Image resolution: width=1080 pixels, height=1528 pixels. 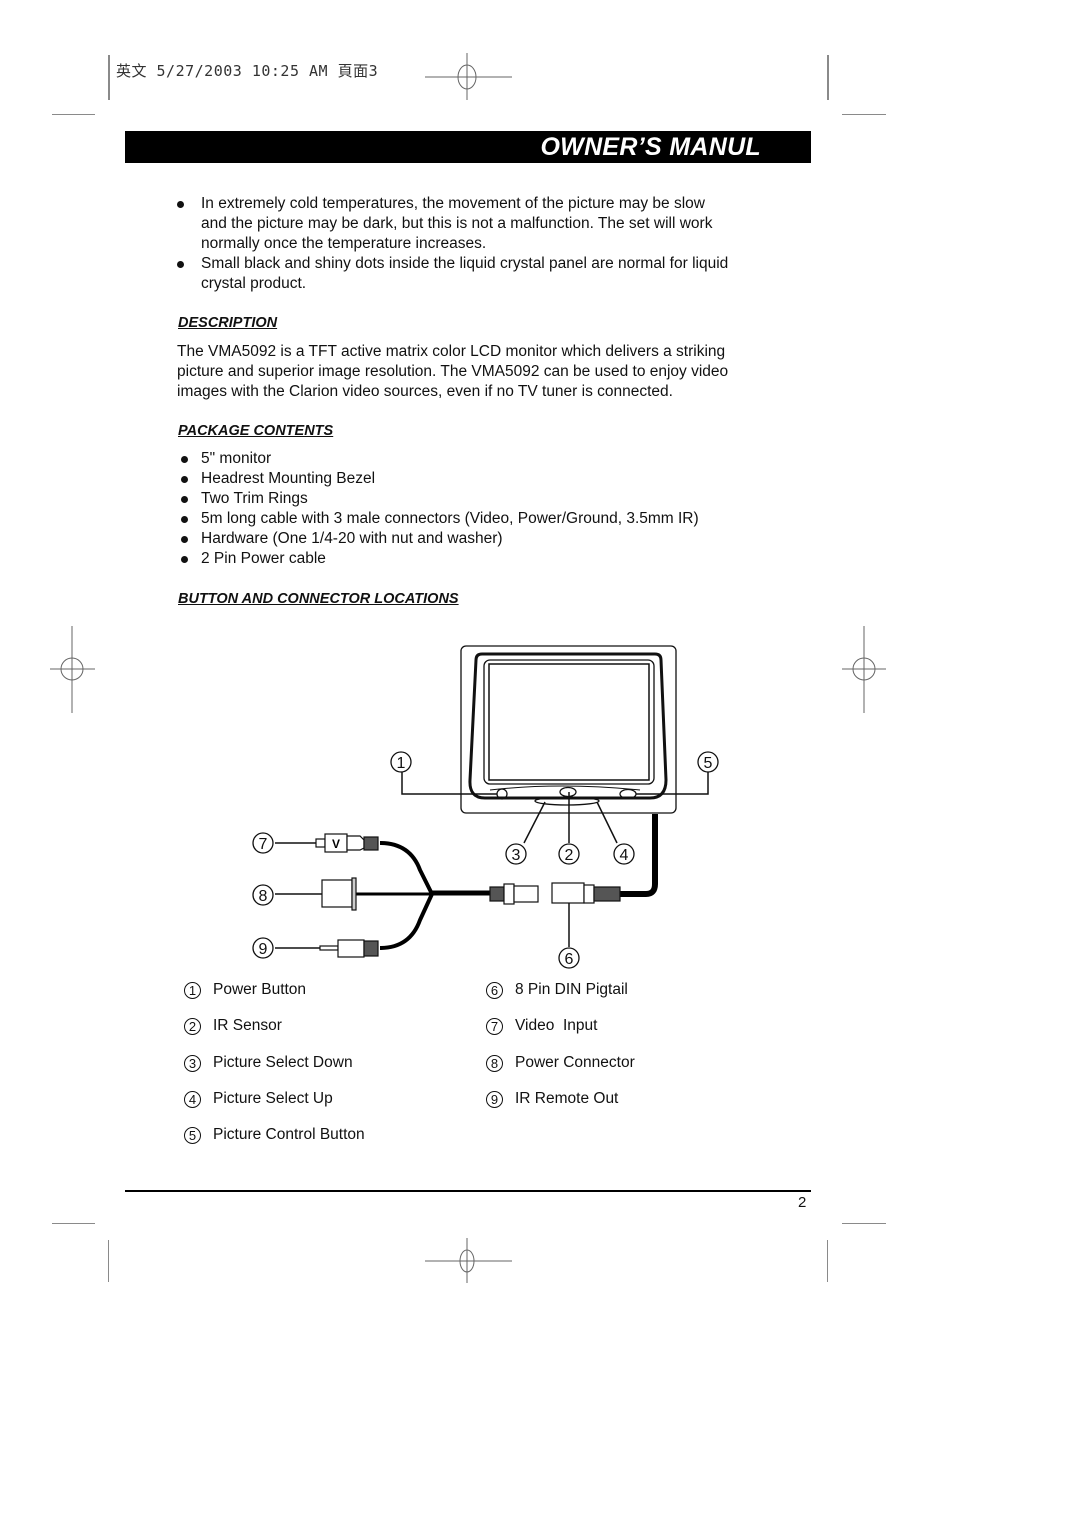 I want to click on number-badge: 9, so click(x=494, y=1099).